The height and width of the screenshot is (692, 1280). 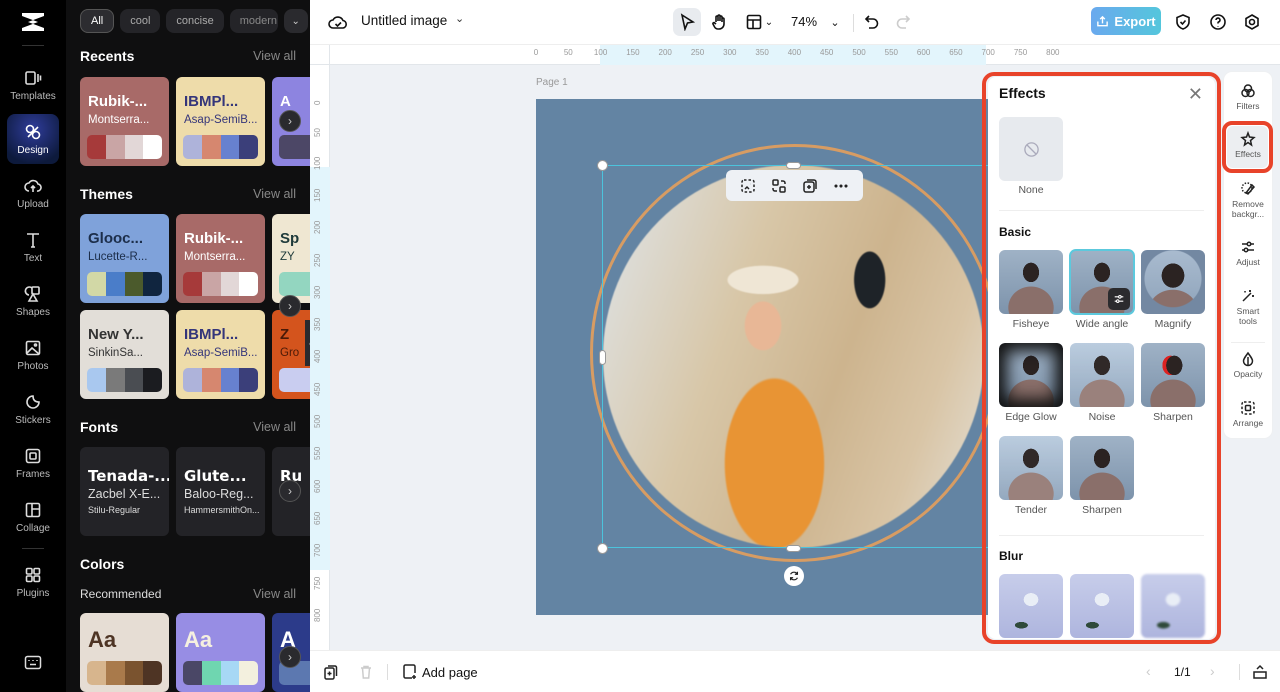 What do you see at coordinates (719, 22) in the screenshot?
I see `hand-tool-button` at bounding box center [719, 22].